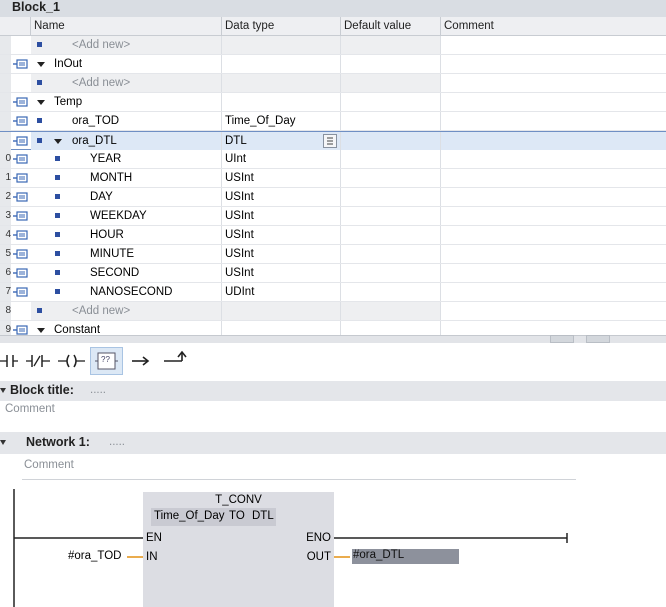  I want to click on t-conv-box: T_CONV Time_Of_Day TO DTL EN IN ENO OUT, so click(238, 549).